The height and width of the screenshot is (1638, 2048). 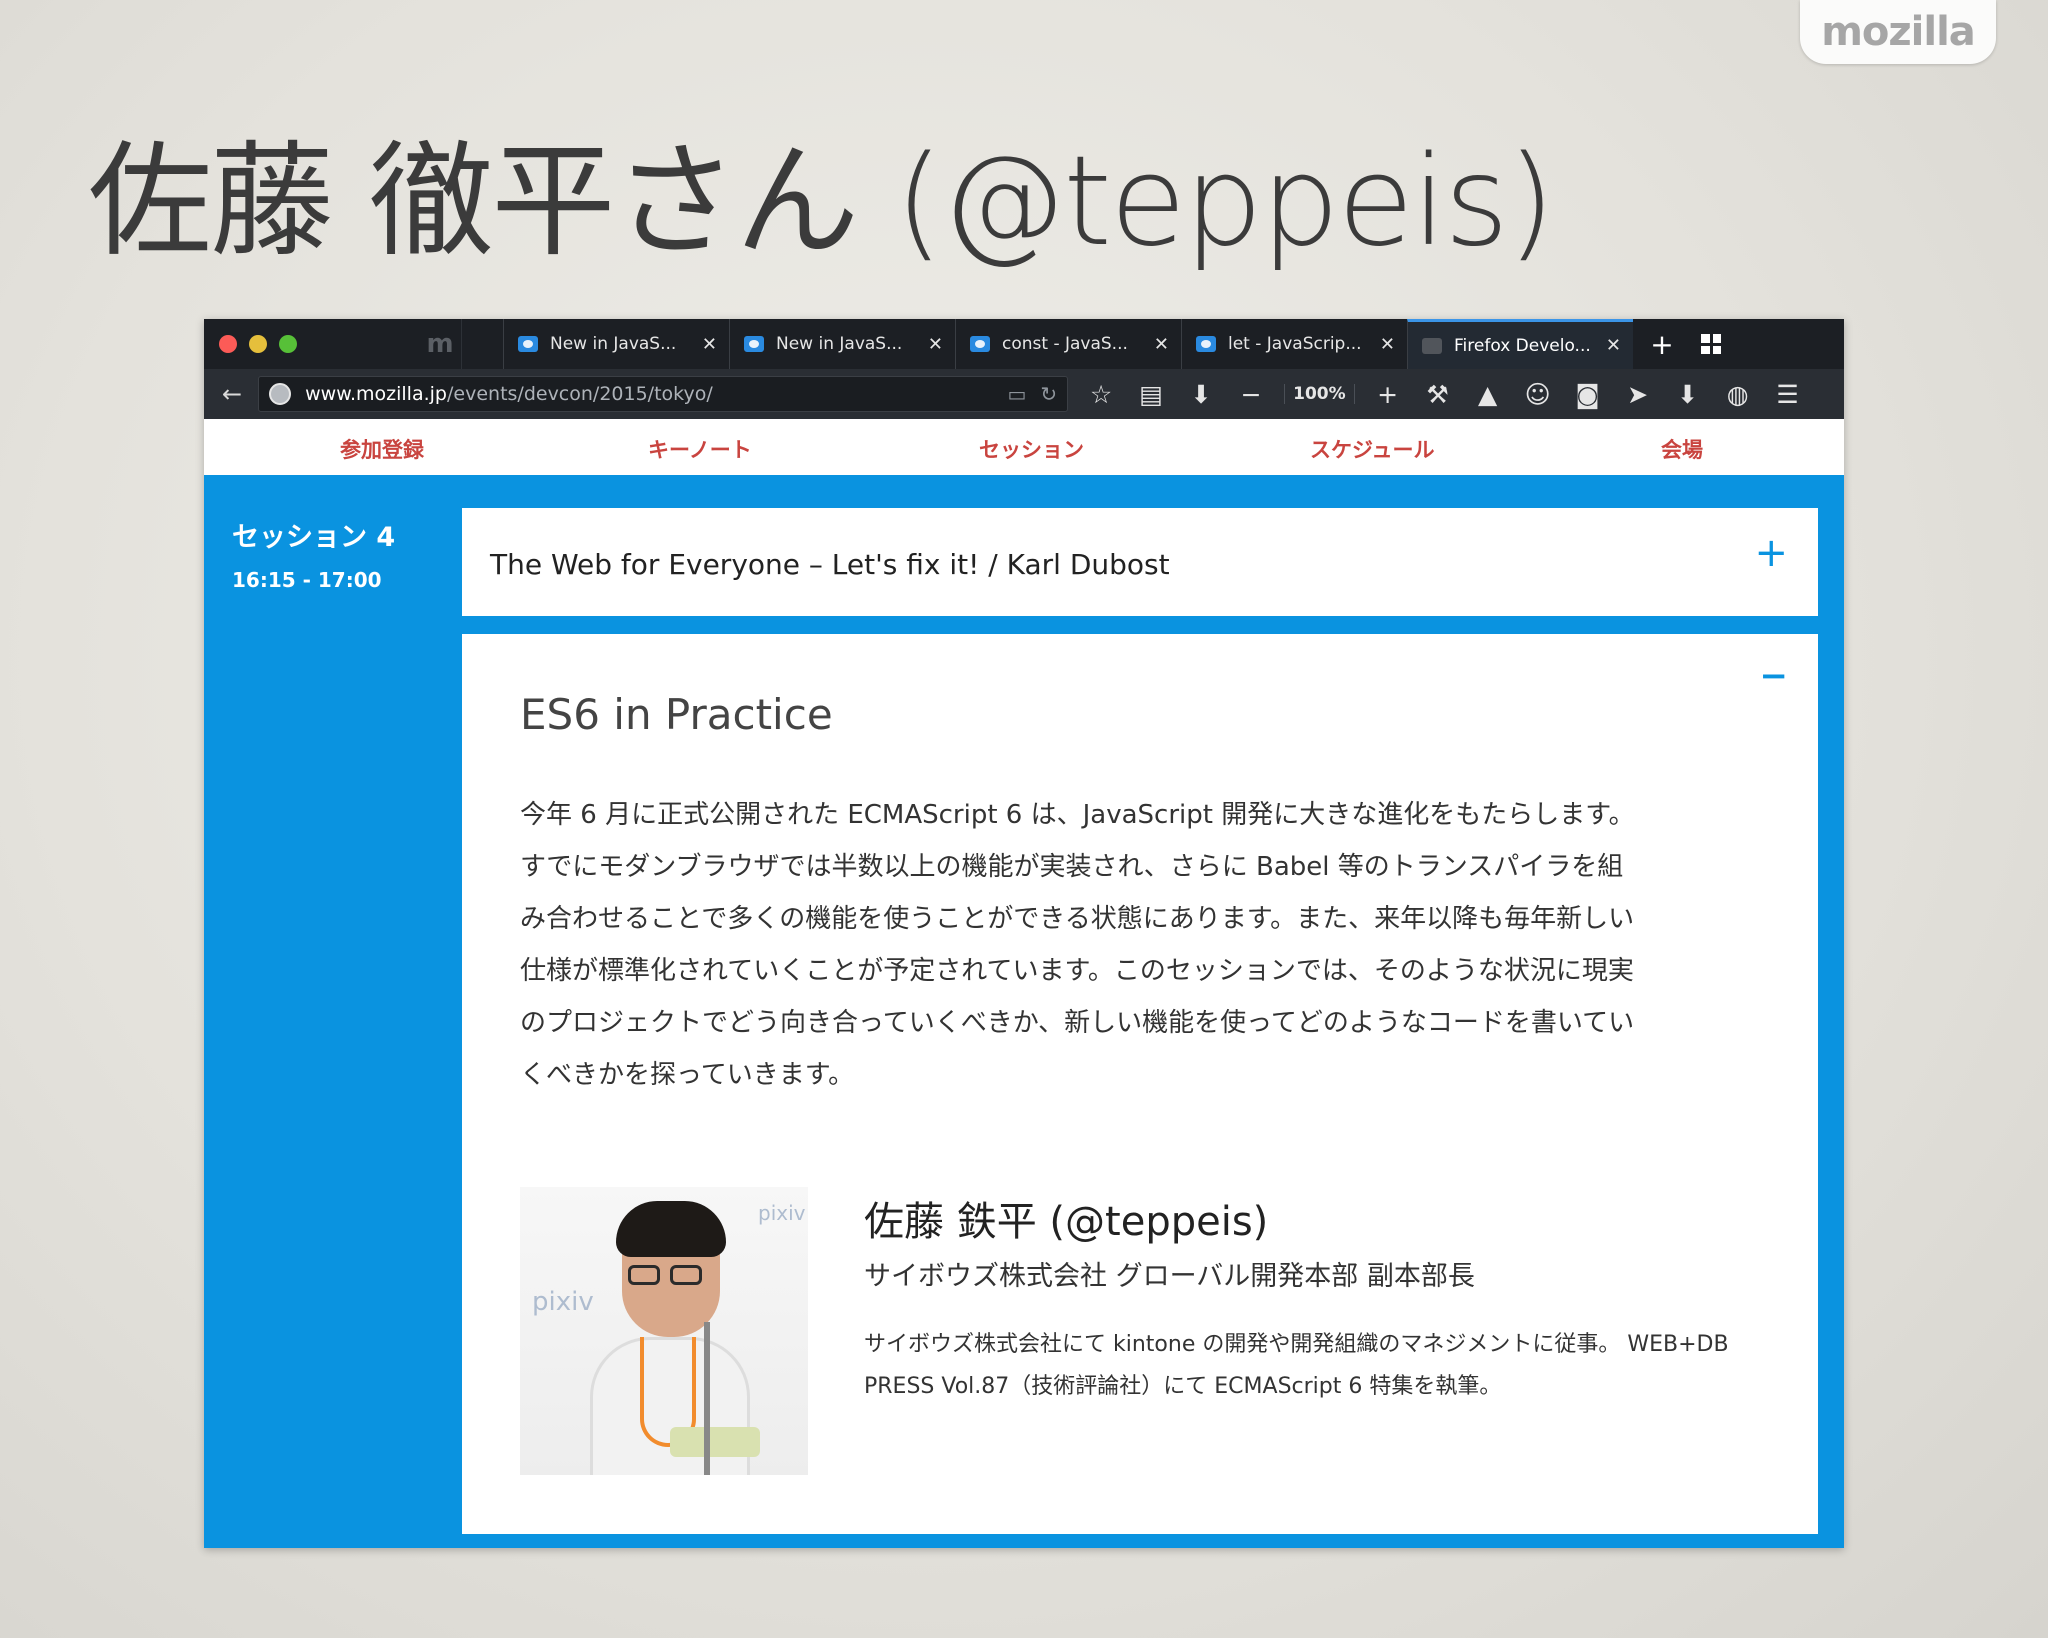 What do you see at coordinates (1319, 394) in the screenshot?
I see `zoom-level: 100%` at bounding box center [1319, 394].